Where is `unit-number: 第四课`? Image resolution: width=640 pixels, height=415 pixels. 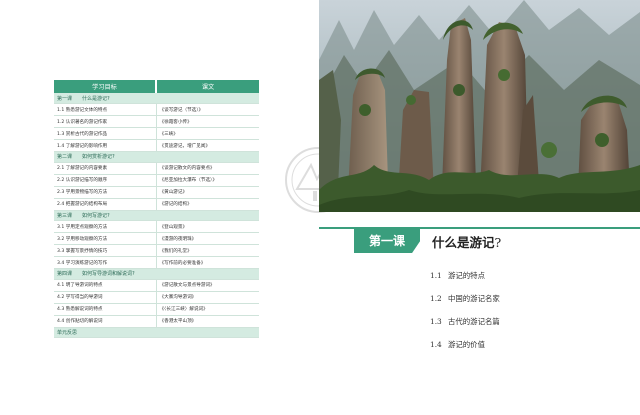
unit-number: 第四课 is located at coordinates (65, 274).